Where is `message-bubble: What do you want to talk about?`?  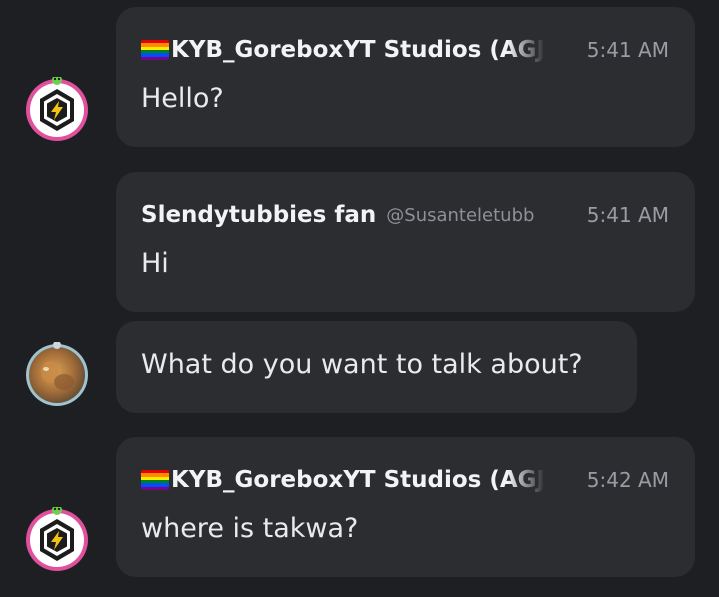 message-bubble: What do you want to talk about? is located at coordinates (376, 367).